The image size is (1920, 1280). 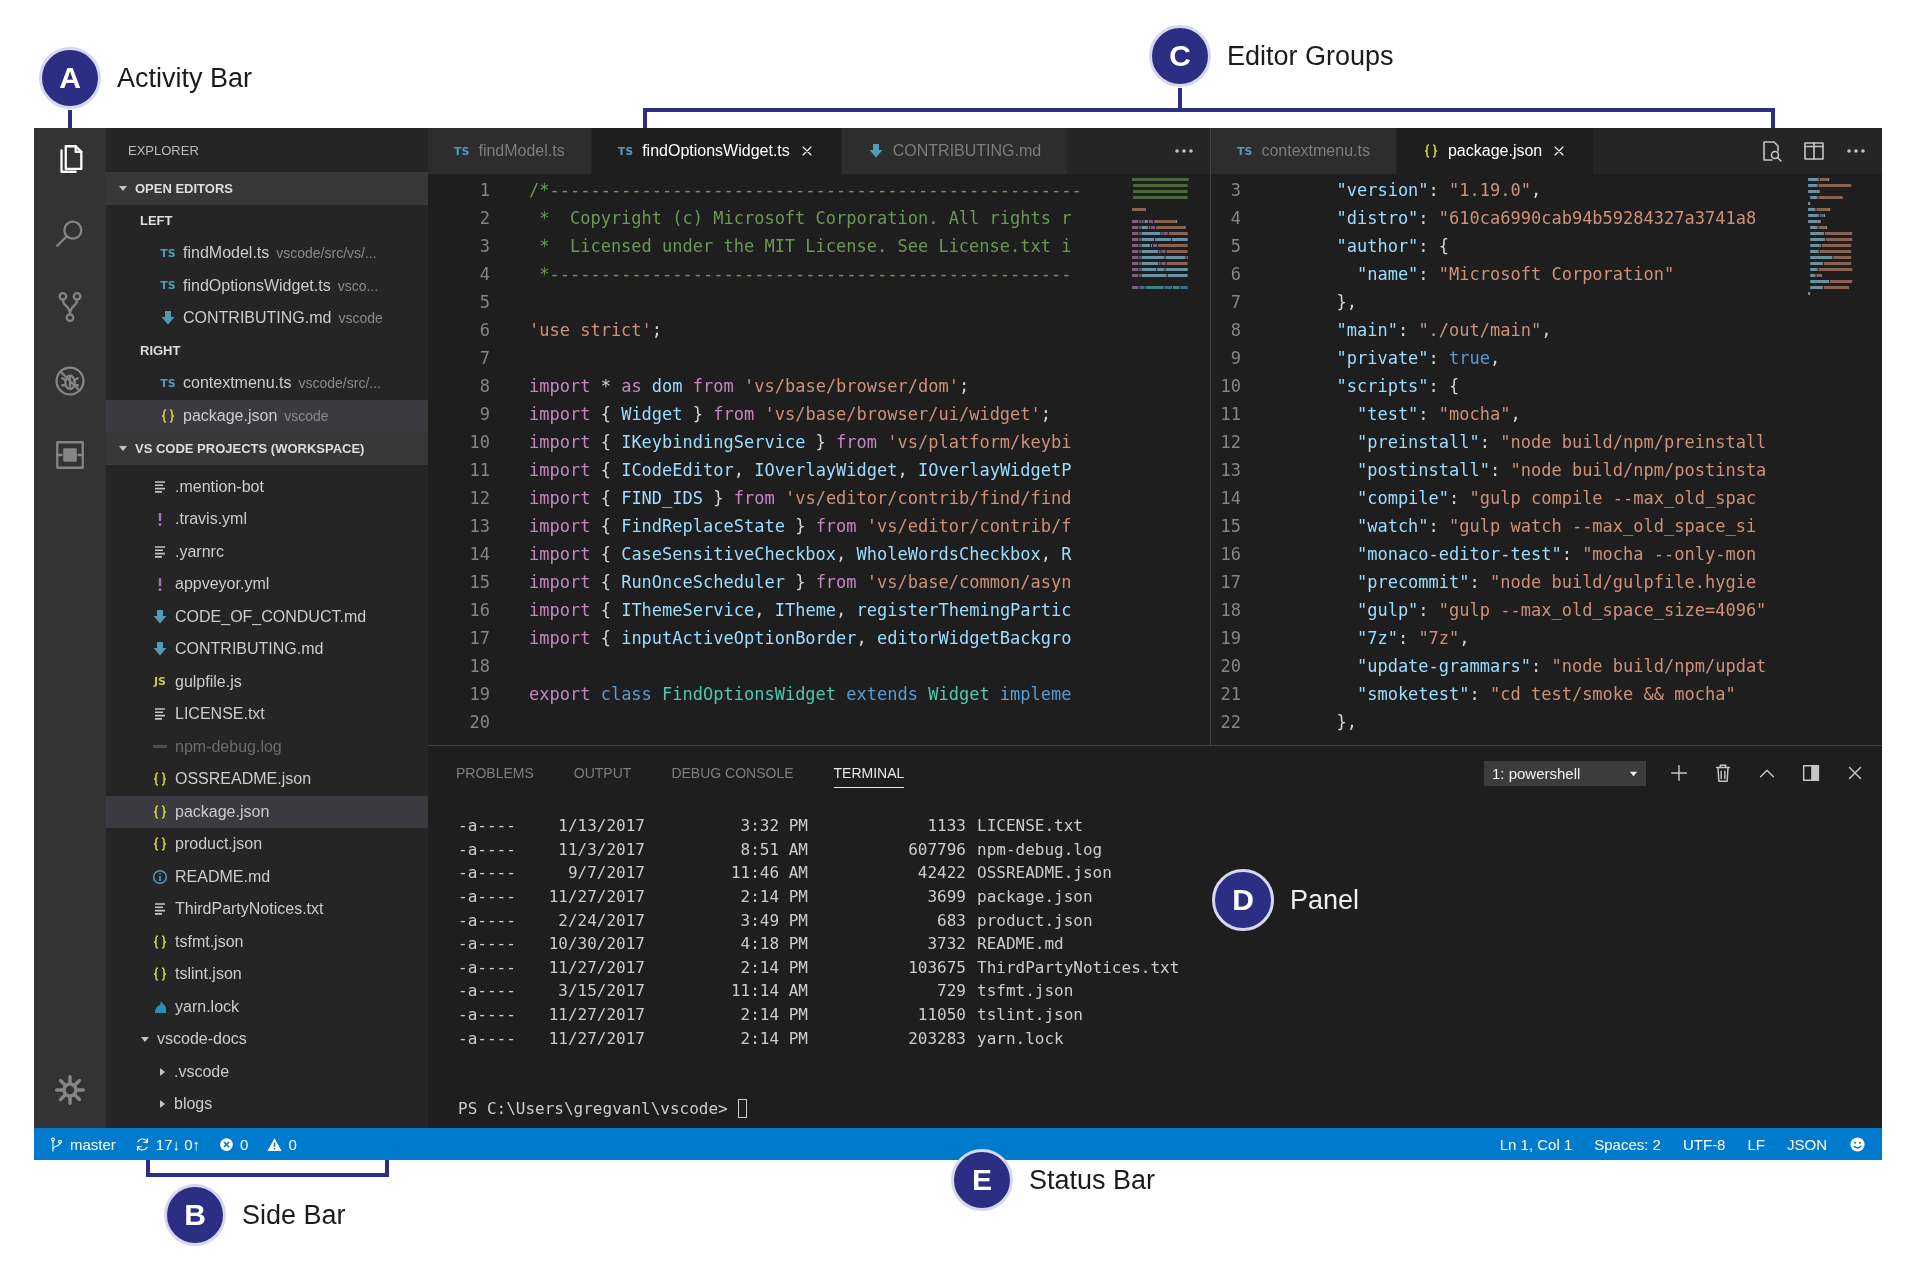 I want to click on smiley-icon, so click(x=1857, y=1144).